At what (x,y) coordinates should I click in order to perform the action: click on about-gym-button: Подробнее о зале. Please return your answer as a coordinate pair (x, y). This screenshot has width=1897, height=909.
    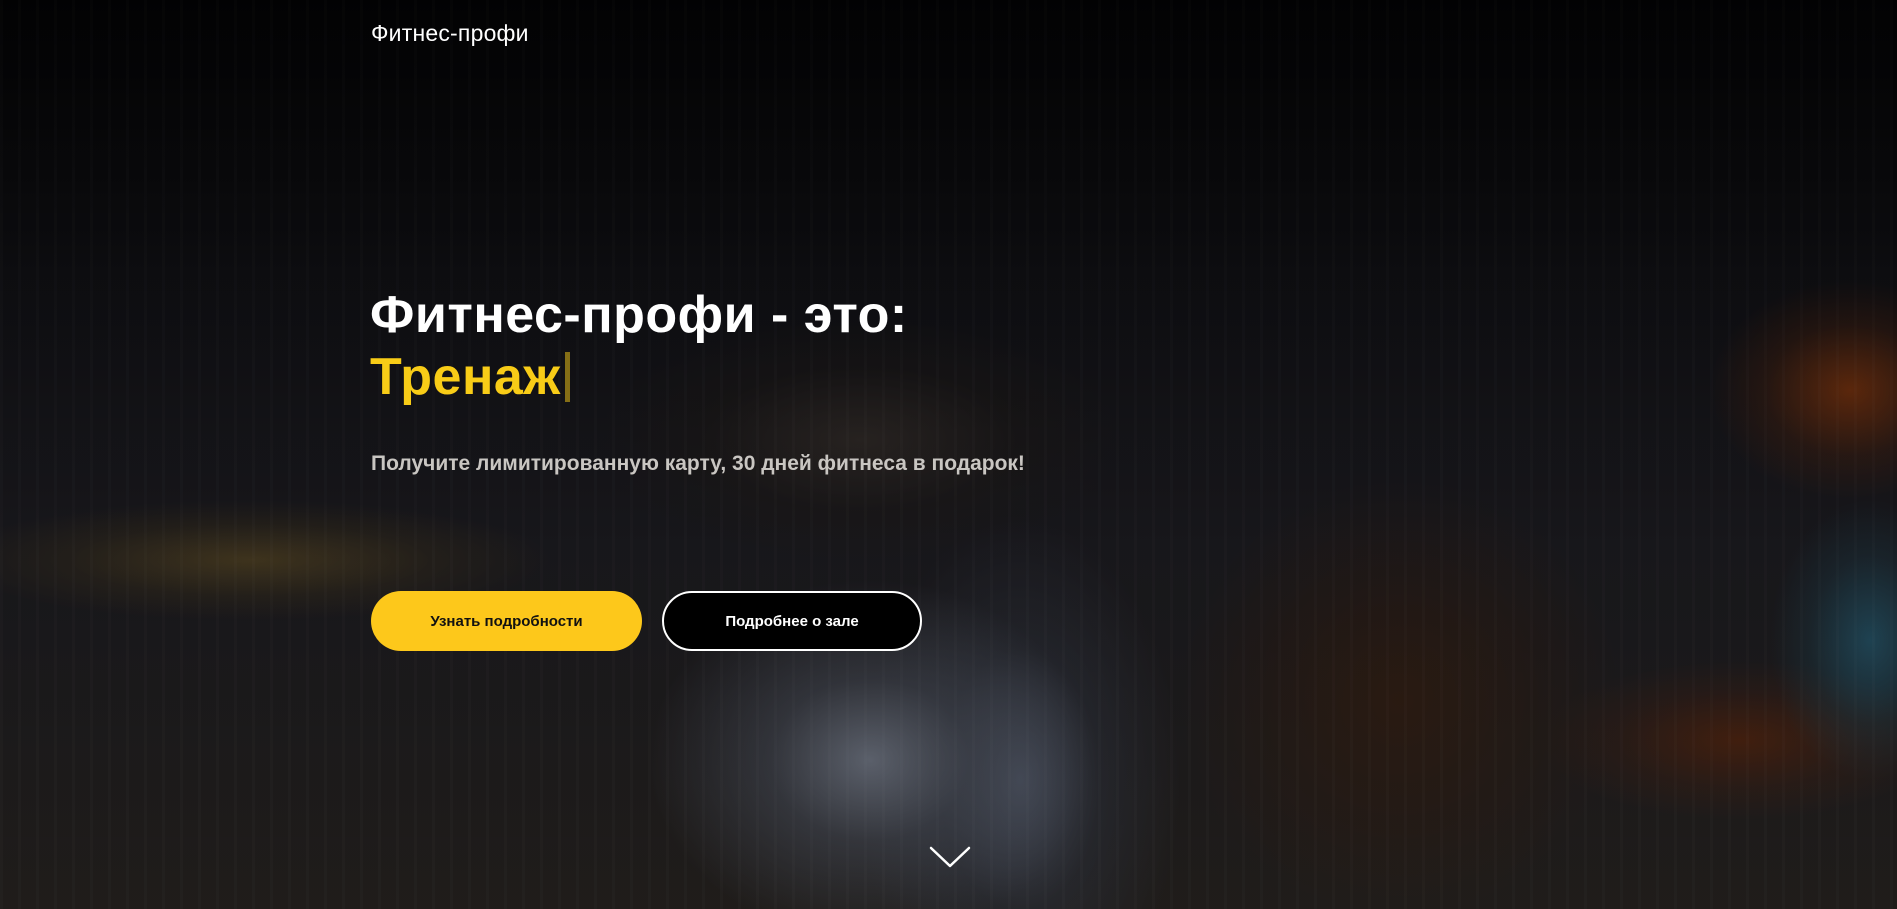
    Looking at the image, I should click on (792, 621).